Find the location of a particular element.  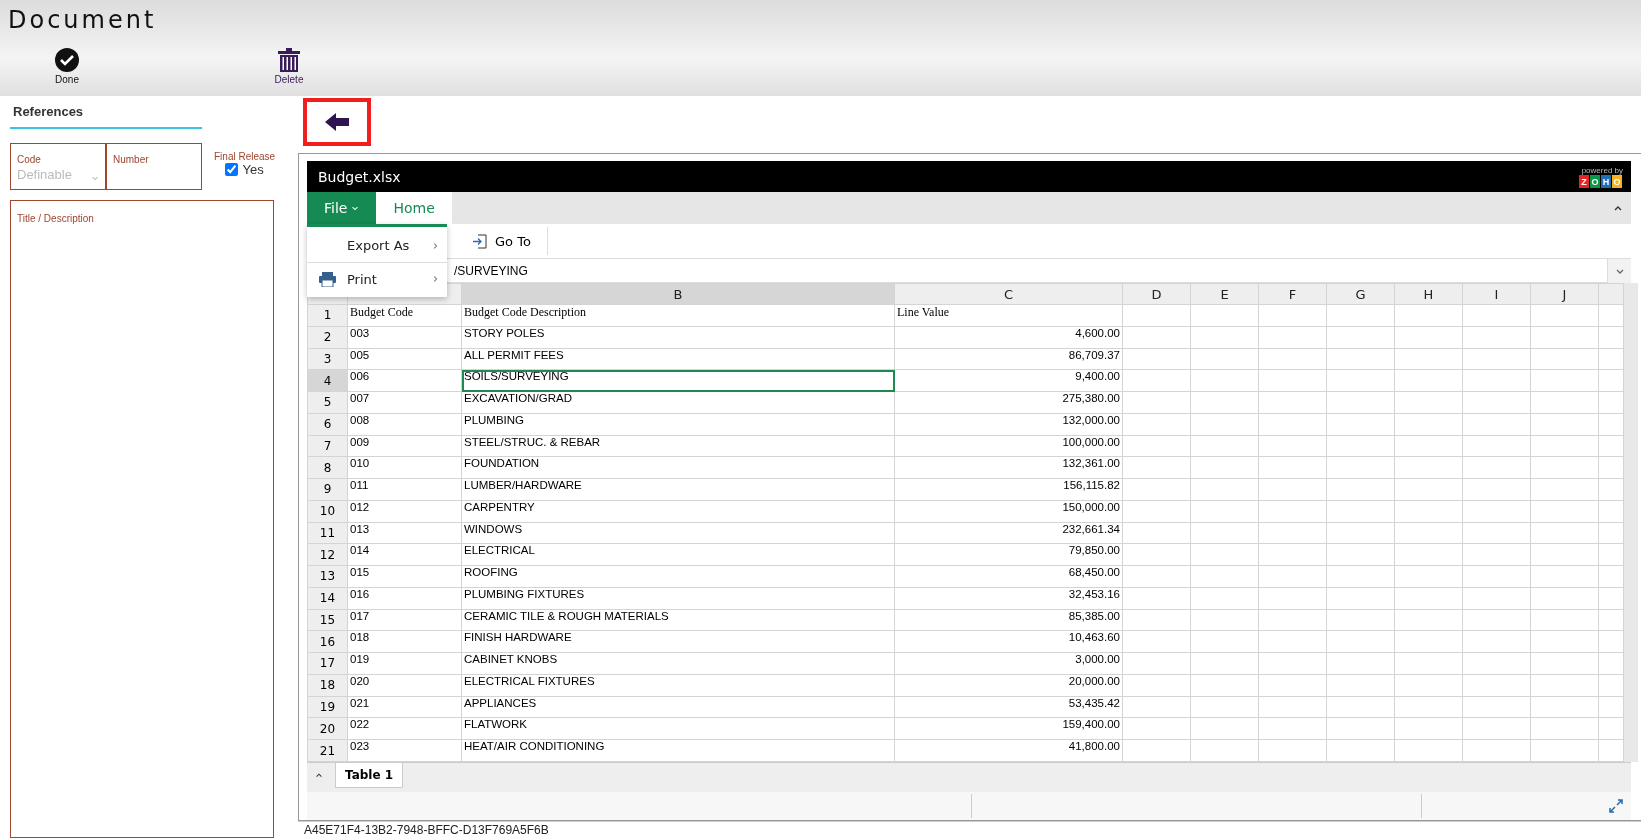

table-cell: 10,463.60 is located at coordinates (1008, 641).